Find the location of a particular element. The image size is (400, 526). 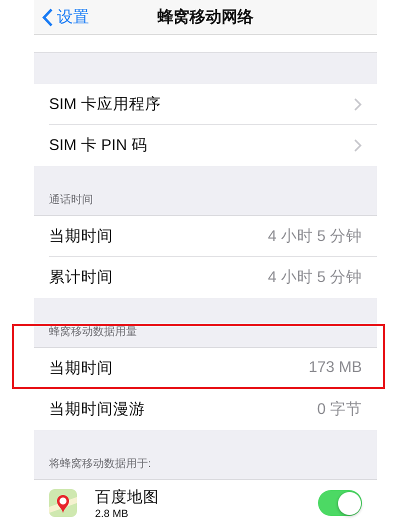

row-label: SIM 卡应用程序 is located at coordinates (105, 104).